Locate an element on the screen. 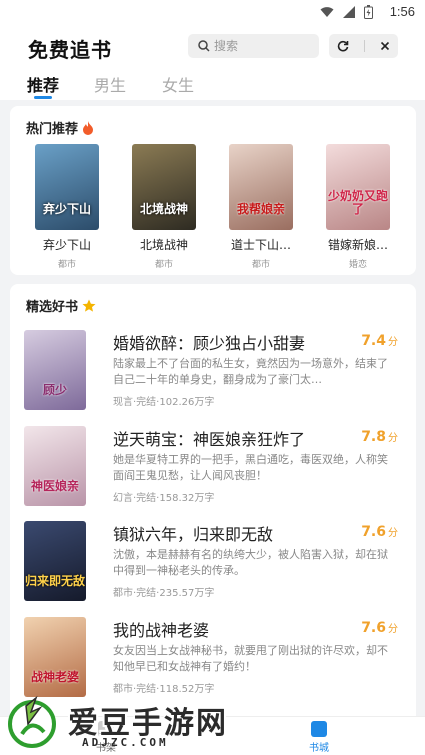 The width and height of the screenshot is (425, 755). hot-recommend-label: 热门推荐 is located at coordinates (52, 129).